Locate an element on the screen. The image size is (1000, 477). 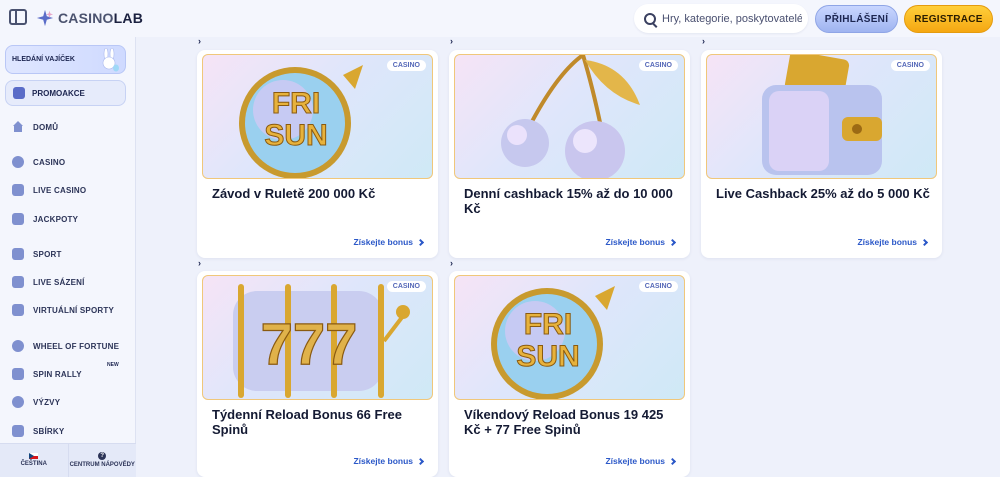
wallet-icon is located at coordinates (822, 115).